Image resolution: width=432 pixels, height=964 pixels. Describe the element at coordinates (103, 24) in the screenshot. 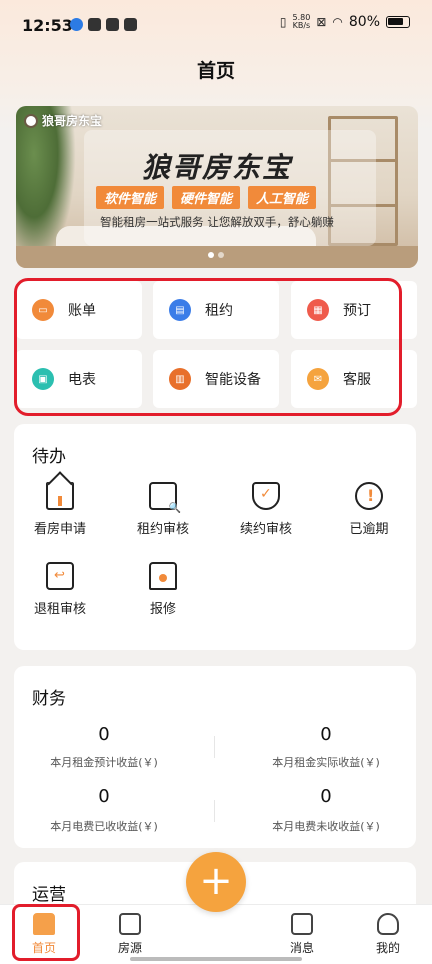

I see `notification-icons` at that location.